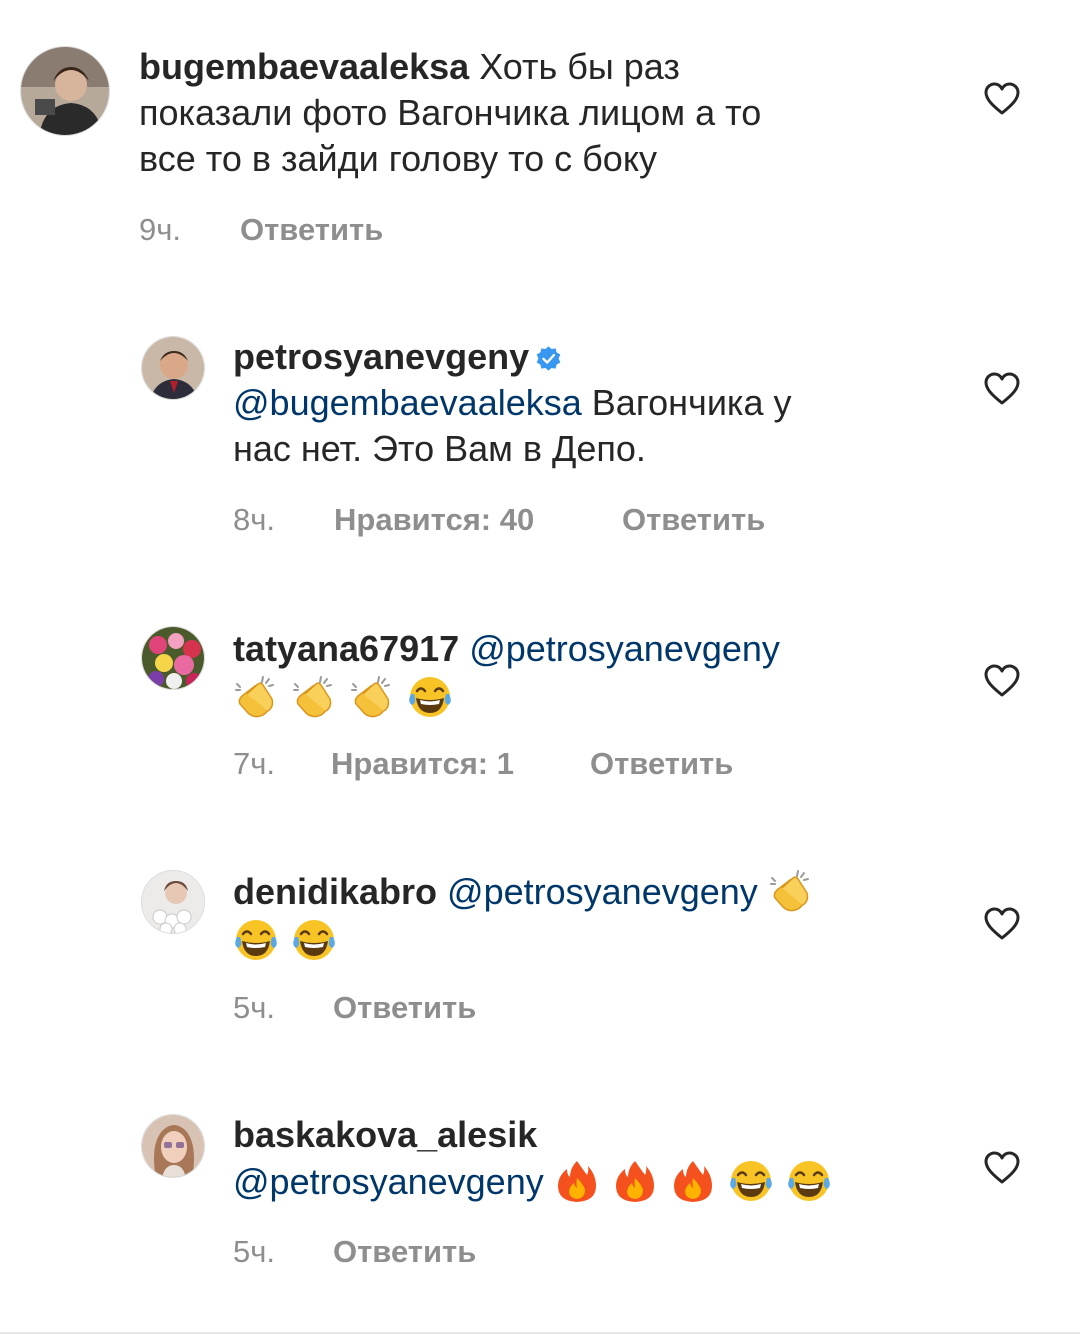 This screenshot has height=1341, width=1080. What do you see at coordinates (450, 112) in the screenshot?
I see `comment-text: показали фото Вагончика лицом а то` at bounding box center [450, 112].